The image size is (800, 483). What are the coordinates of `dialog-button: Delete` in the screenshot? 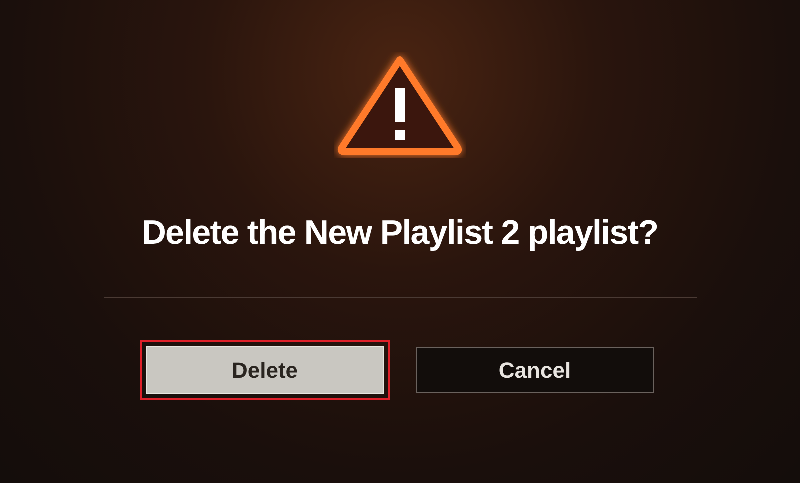 It's located at (265, 370).